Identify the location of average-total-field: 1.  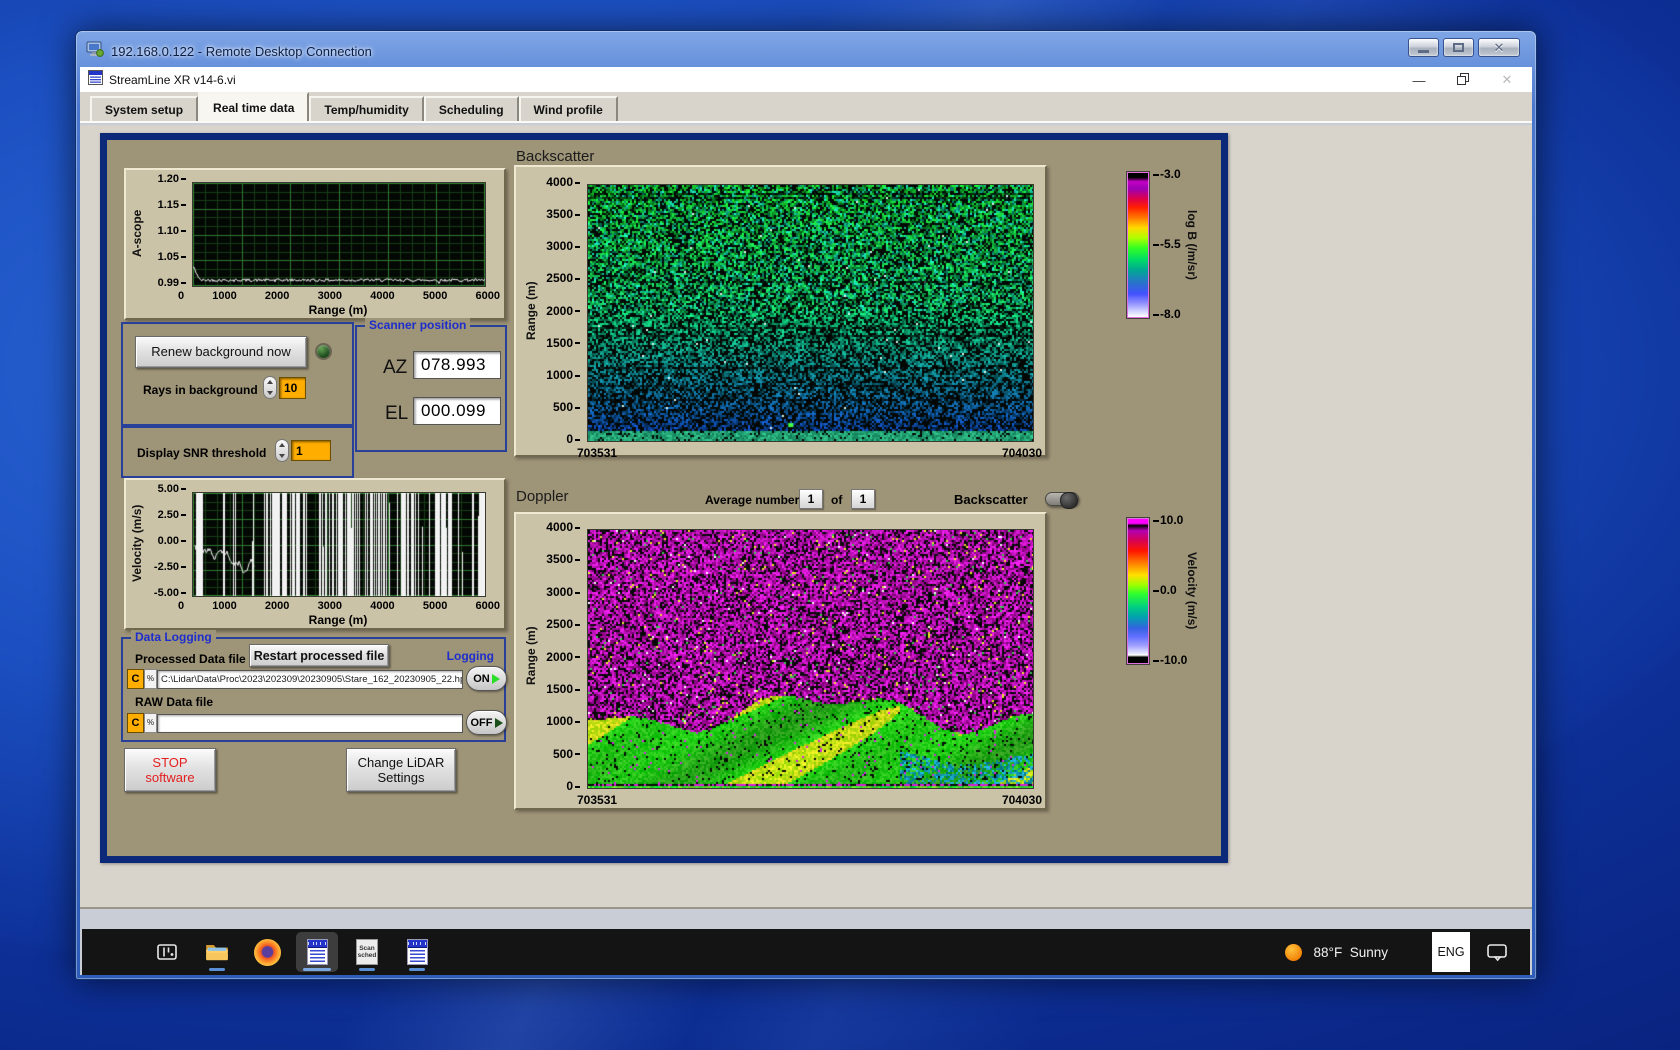
(863, 499).